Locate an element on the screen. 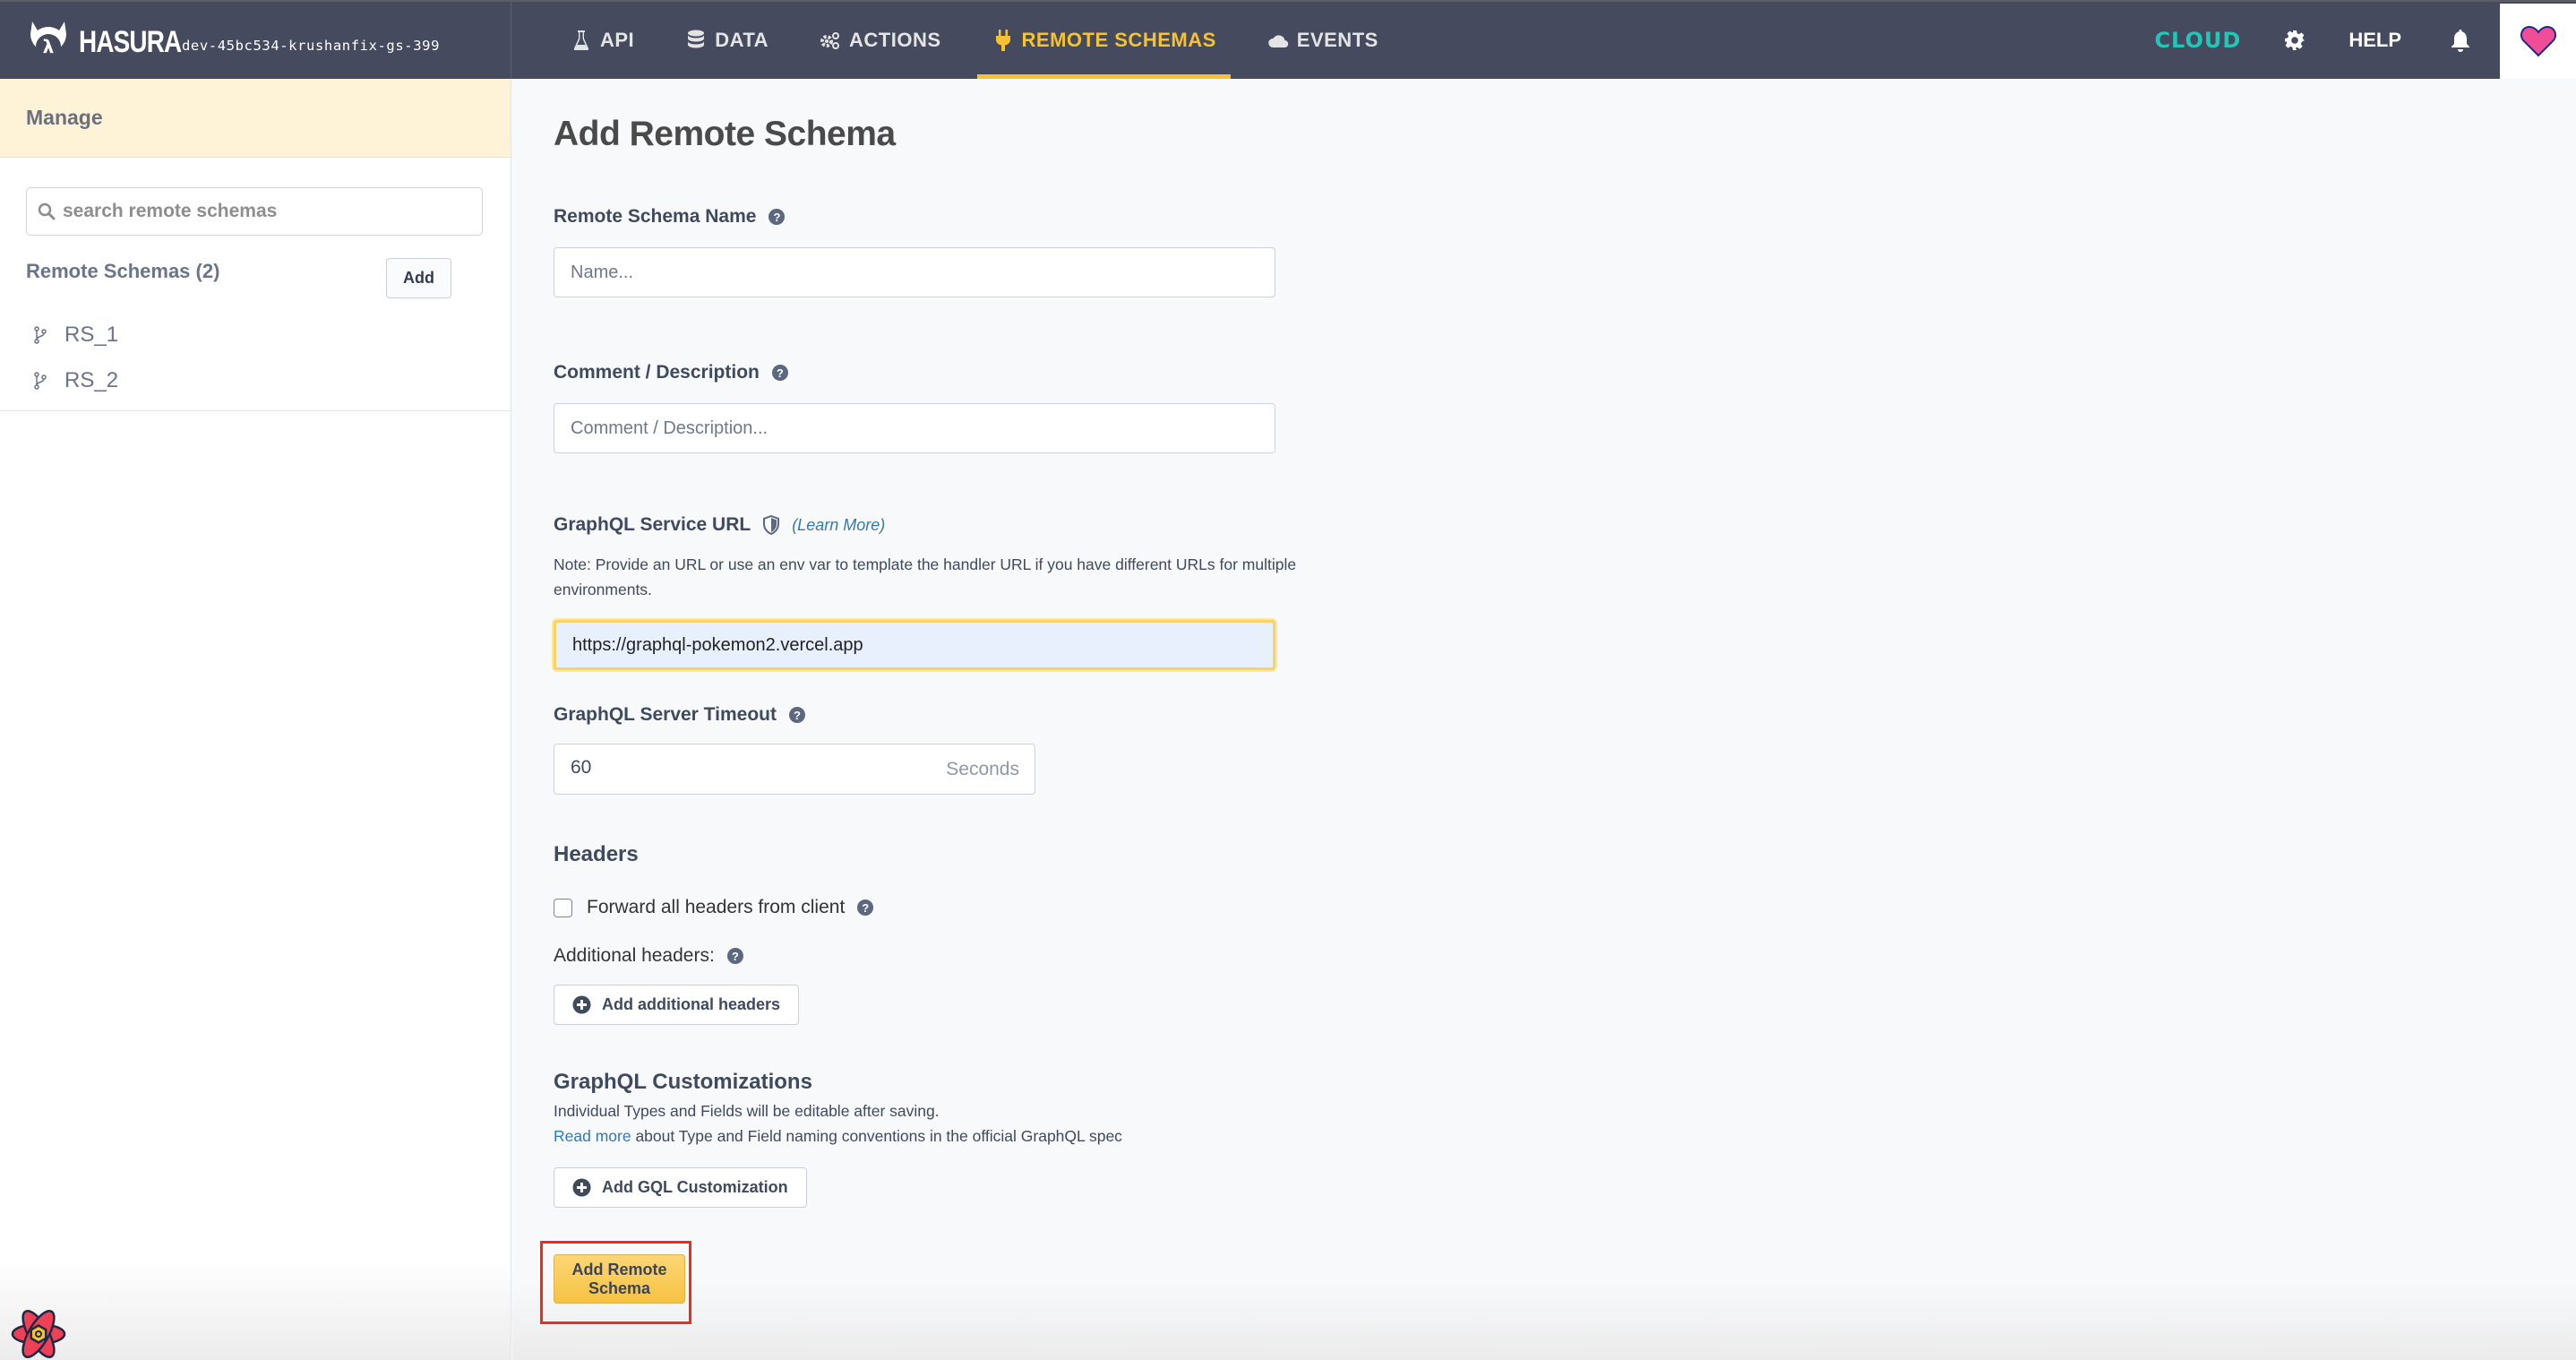 Image resolution: width=2576 pixels, height=1360 pixels. label-text: Comment / Description is located at coordinates (657, 372).